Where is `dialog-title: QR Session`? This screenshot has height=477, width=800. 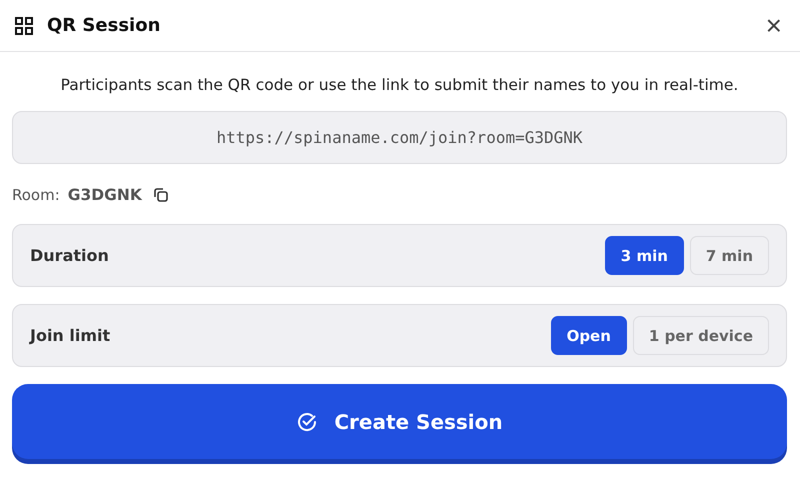
dialog-title: QR Session is located at coordinates (104, 25).